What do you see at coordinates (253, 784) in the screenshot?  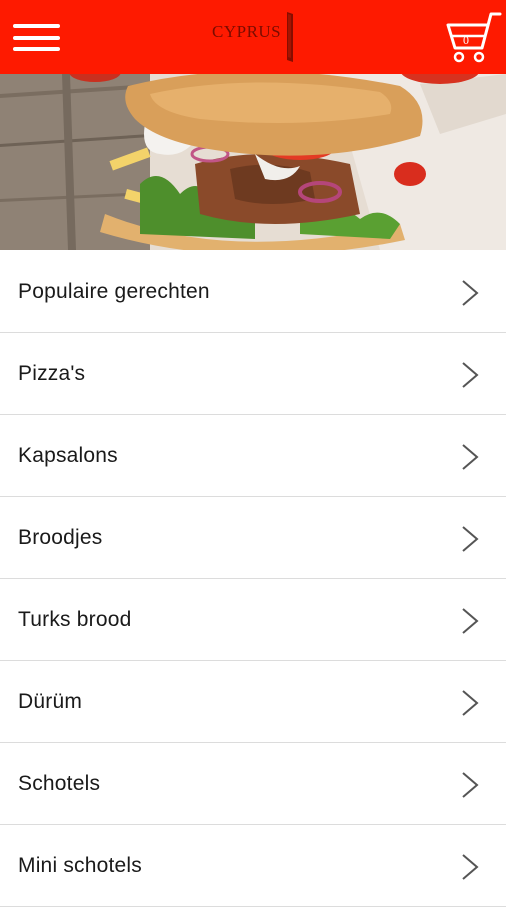 I see `list-item: Schotels` at bounding box center [253, 784].